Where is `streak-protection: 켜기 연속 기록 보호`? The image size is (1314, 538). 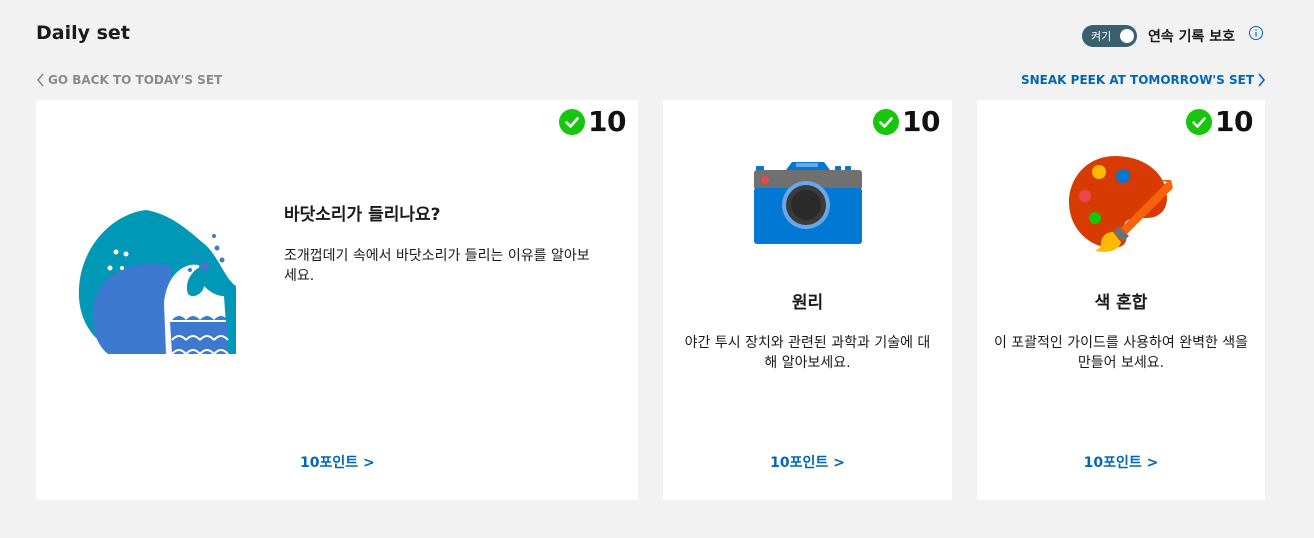
streak-protection: 켜기 연속 기록 보호 is located at coordinates (1172, 36).